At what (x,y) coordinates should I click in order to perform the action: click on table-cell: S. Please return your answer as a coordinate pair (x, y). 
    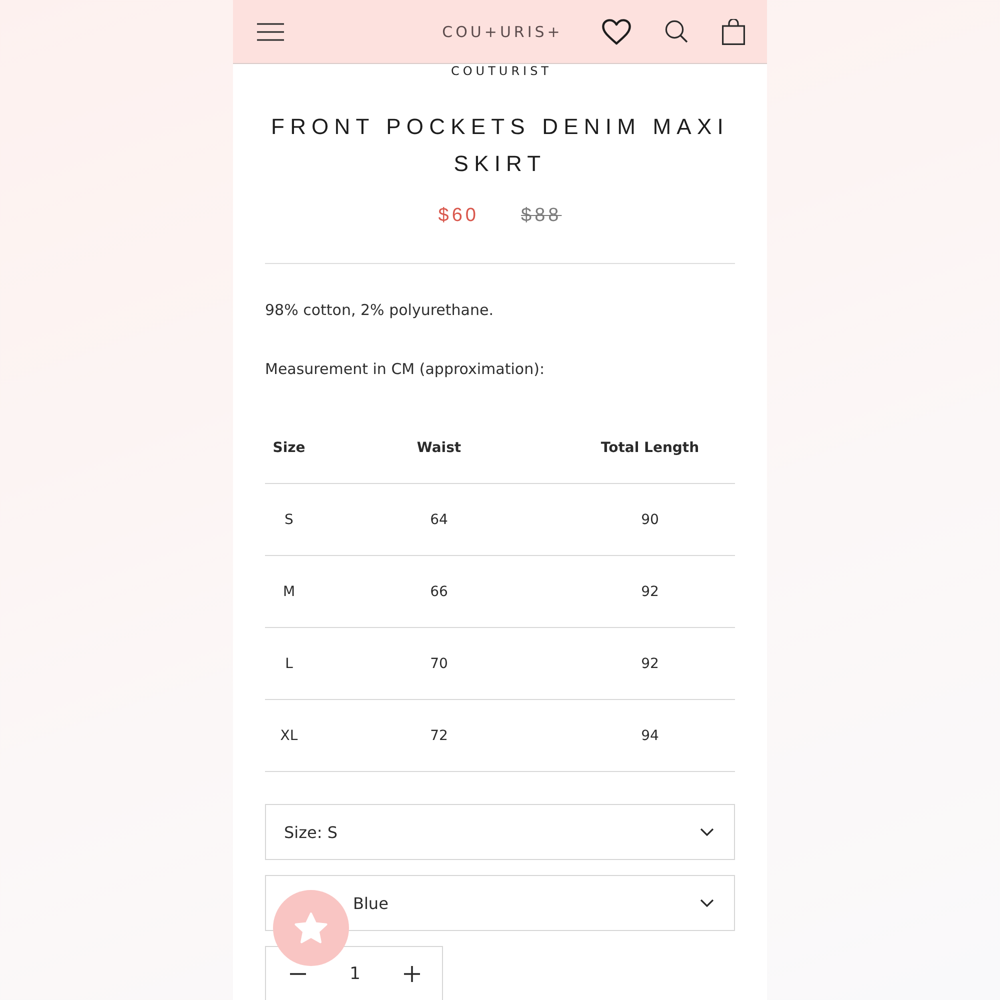
    Looking at the image, I should click on (289, 520).